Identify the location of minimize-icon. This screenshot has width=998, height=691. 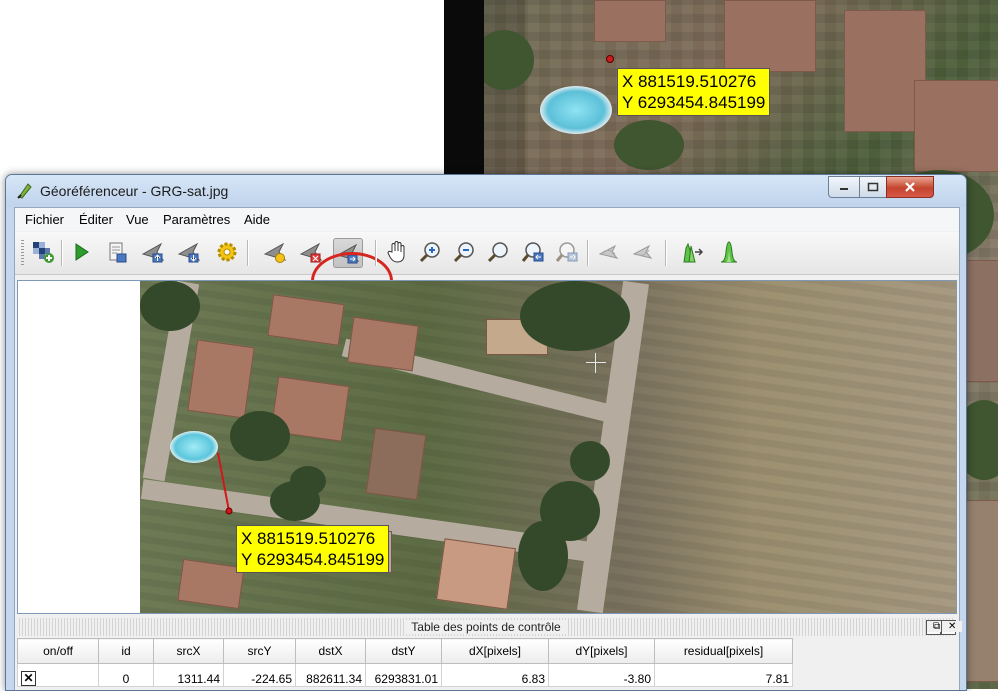
(844, 189).